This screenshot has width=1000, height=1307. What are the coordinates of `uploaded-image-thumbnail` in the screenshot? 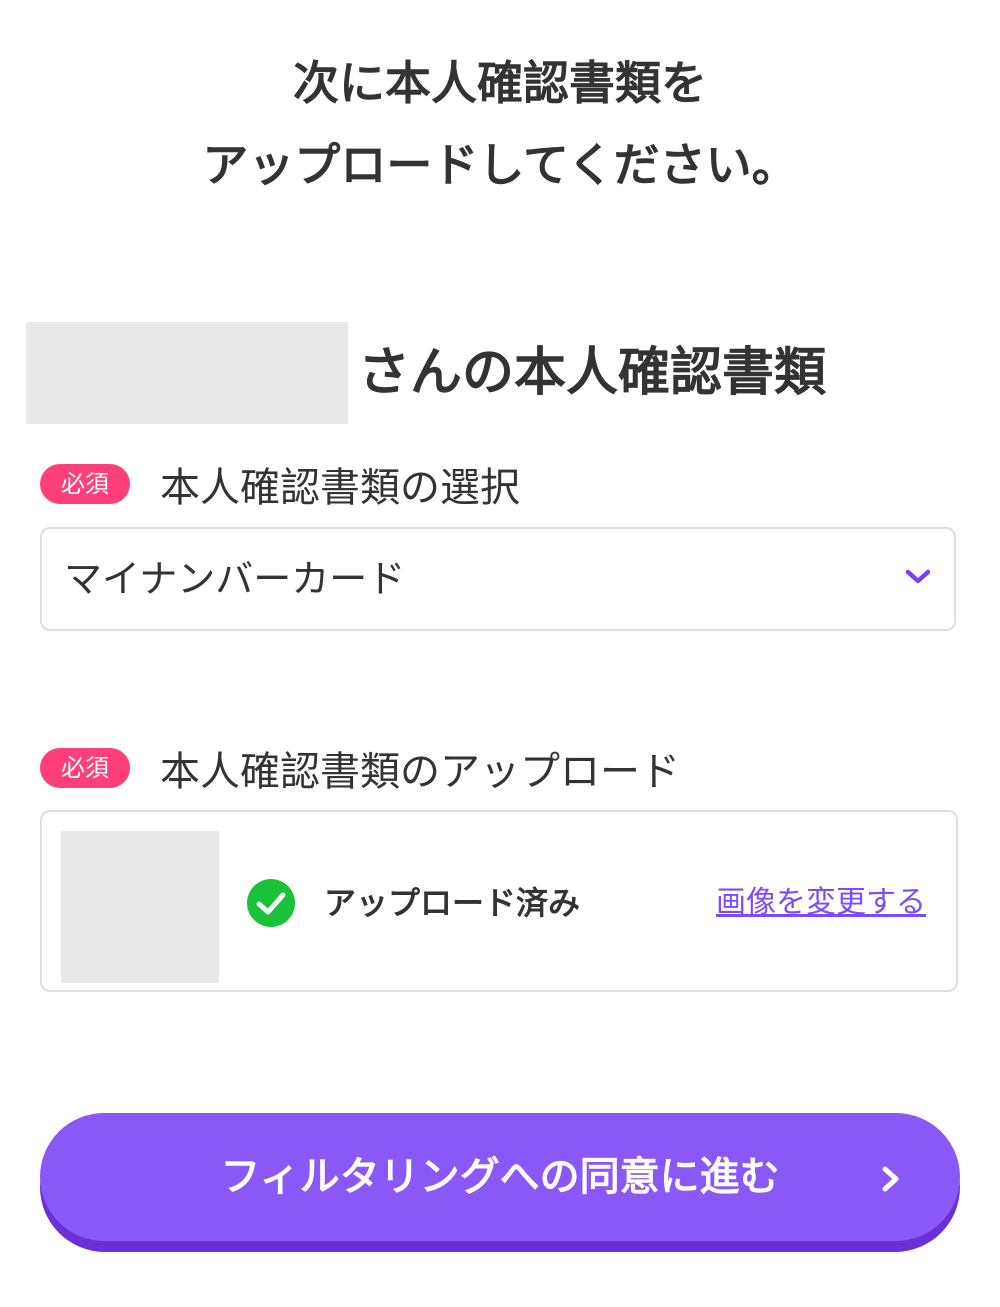 It's located at (140, 907).